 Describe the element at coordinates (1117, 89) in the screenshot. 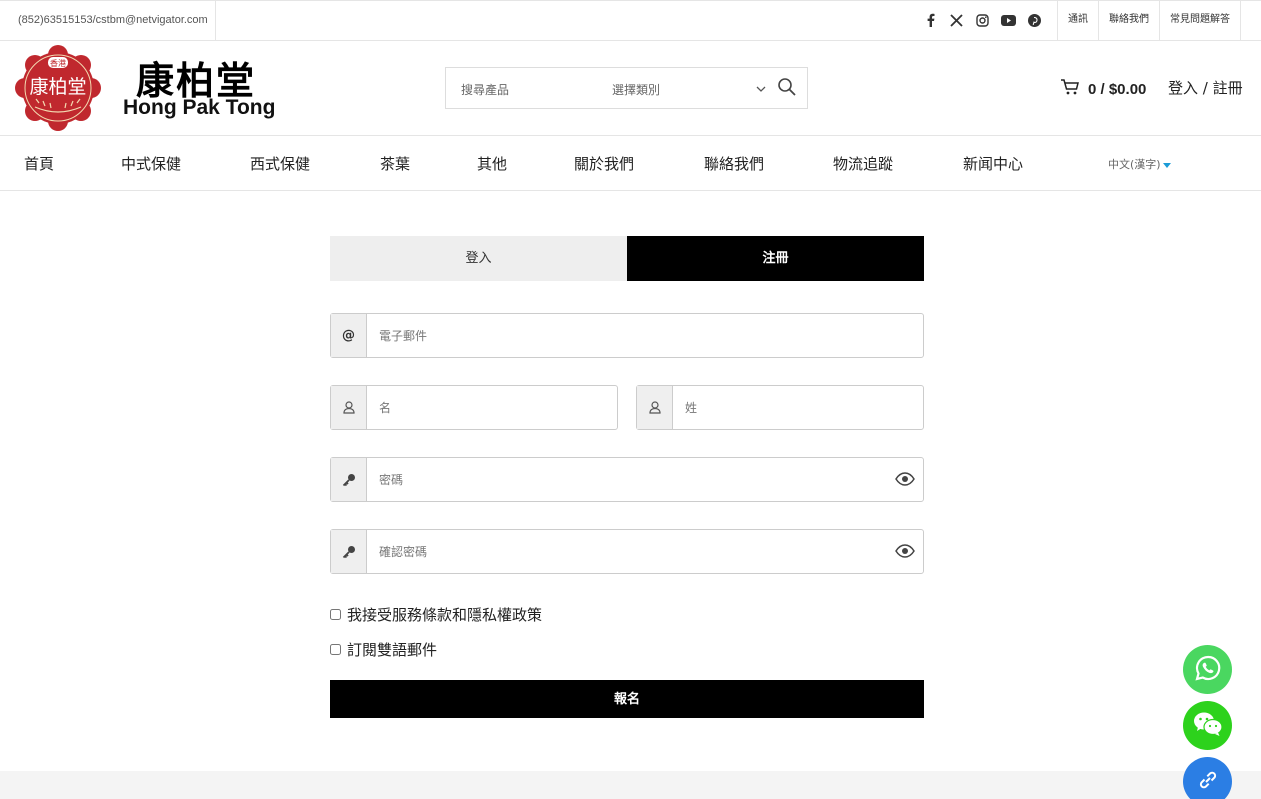

I see `cart-total: 0 / $0.00` at that location.